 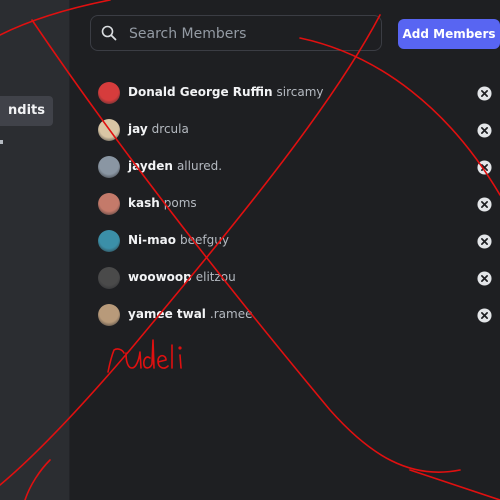 I want to click on member-display-name: yamee twal .ramee, so click(x=190, y=314).